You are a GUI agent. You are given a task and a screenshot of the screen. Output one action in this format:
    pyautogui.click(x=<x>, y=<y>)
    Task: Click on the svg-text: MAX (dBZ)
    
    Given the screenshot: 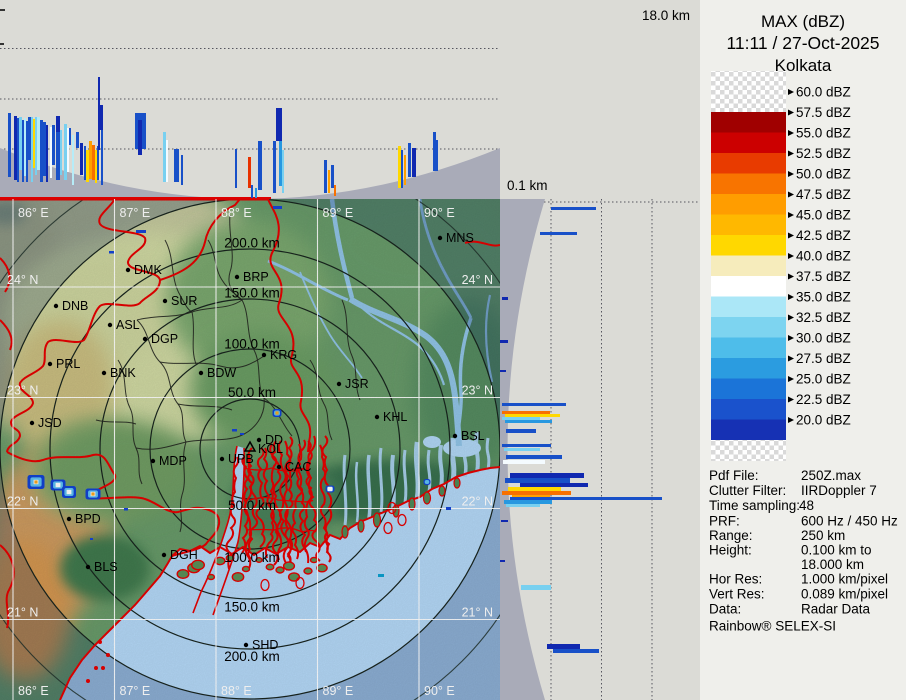 What is the action you would take?
    pyautogui.click(x=803, y=21)
    